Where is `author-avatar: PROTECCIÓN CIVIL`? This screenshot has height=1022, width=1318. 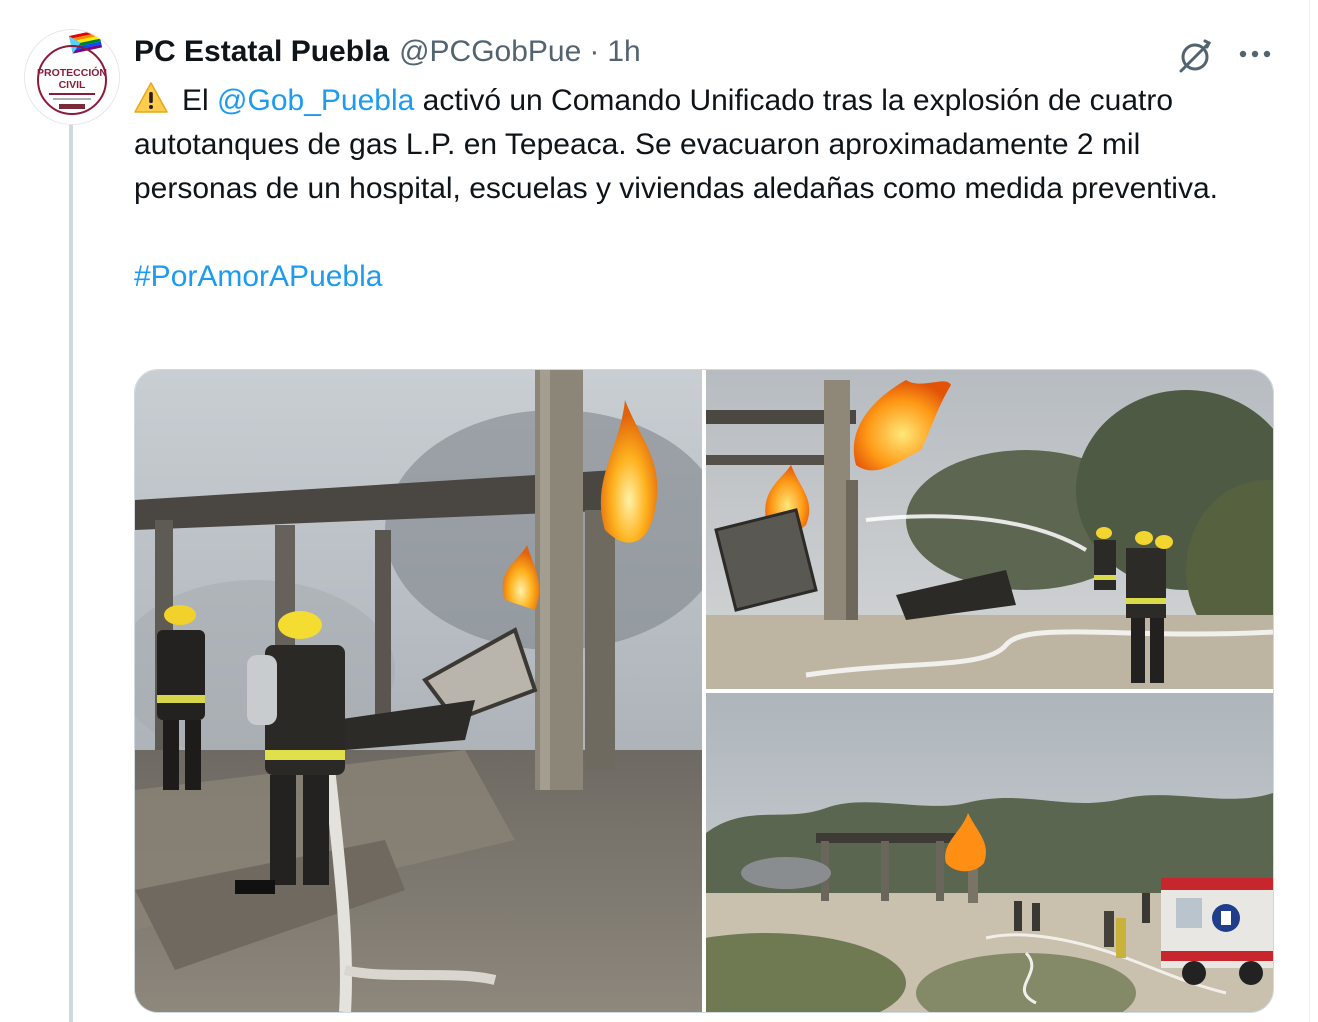 author-avatar: PROTECCIÓN CIVIL is located at coordinates (72, 77).